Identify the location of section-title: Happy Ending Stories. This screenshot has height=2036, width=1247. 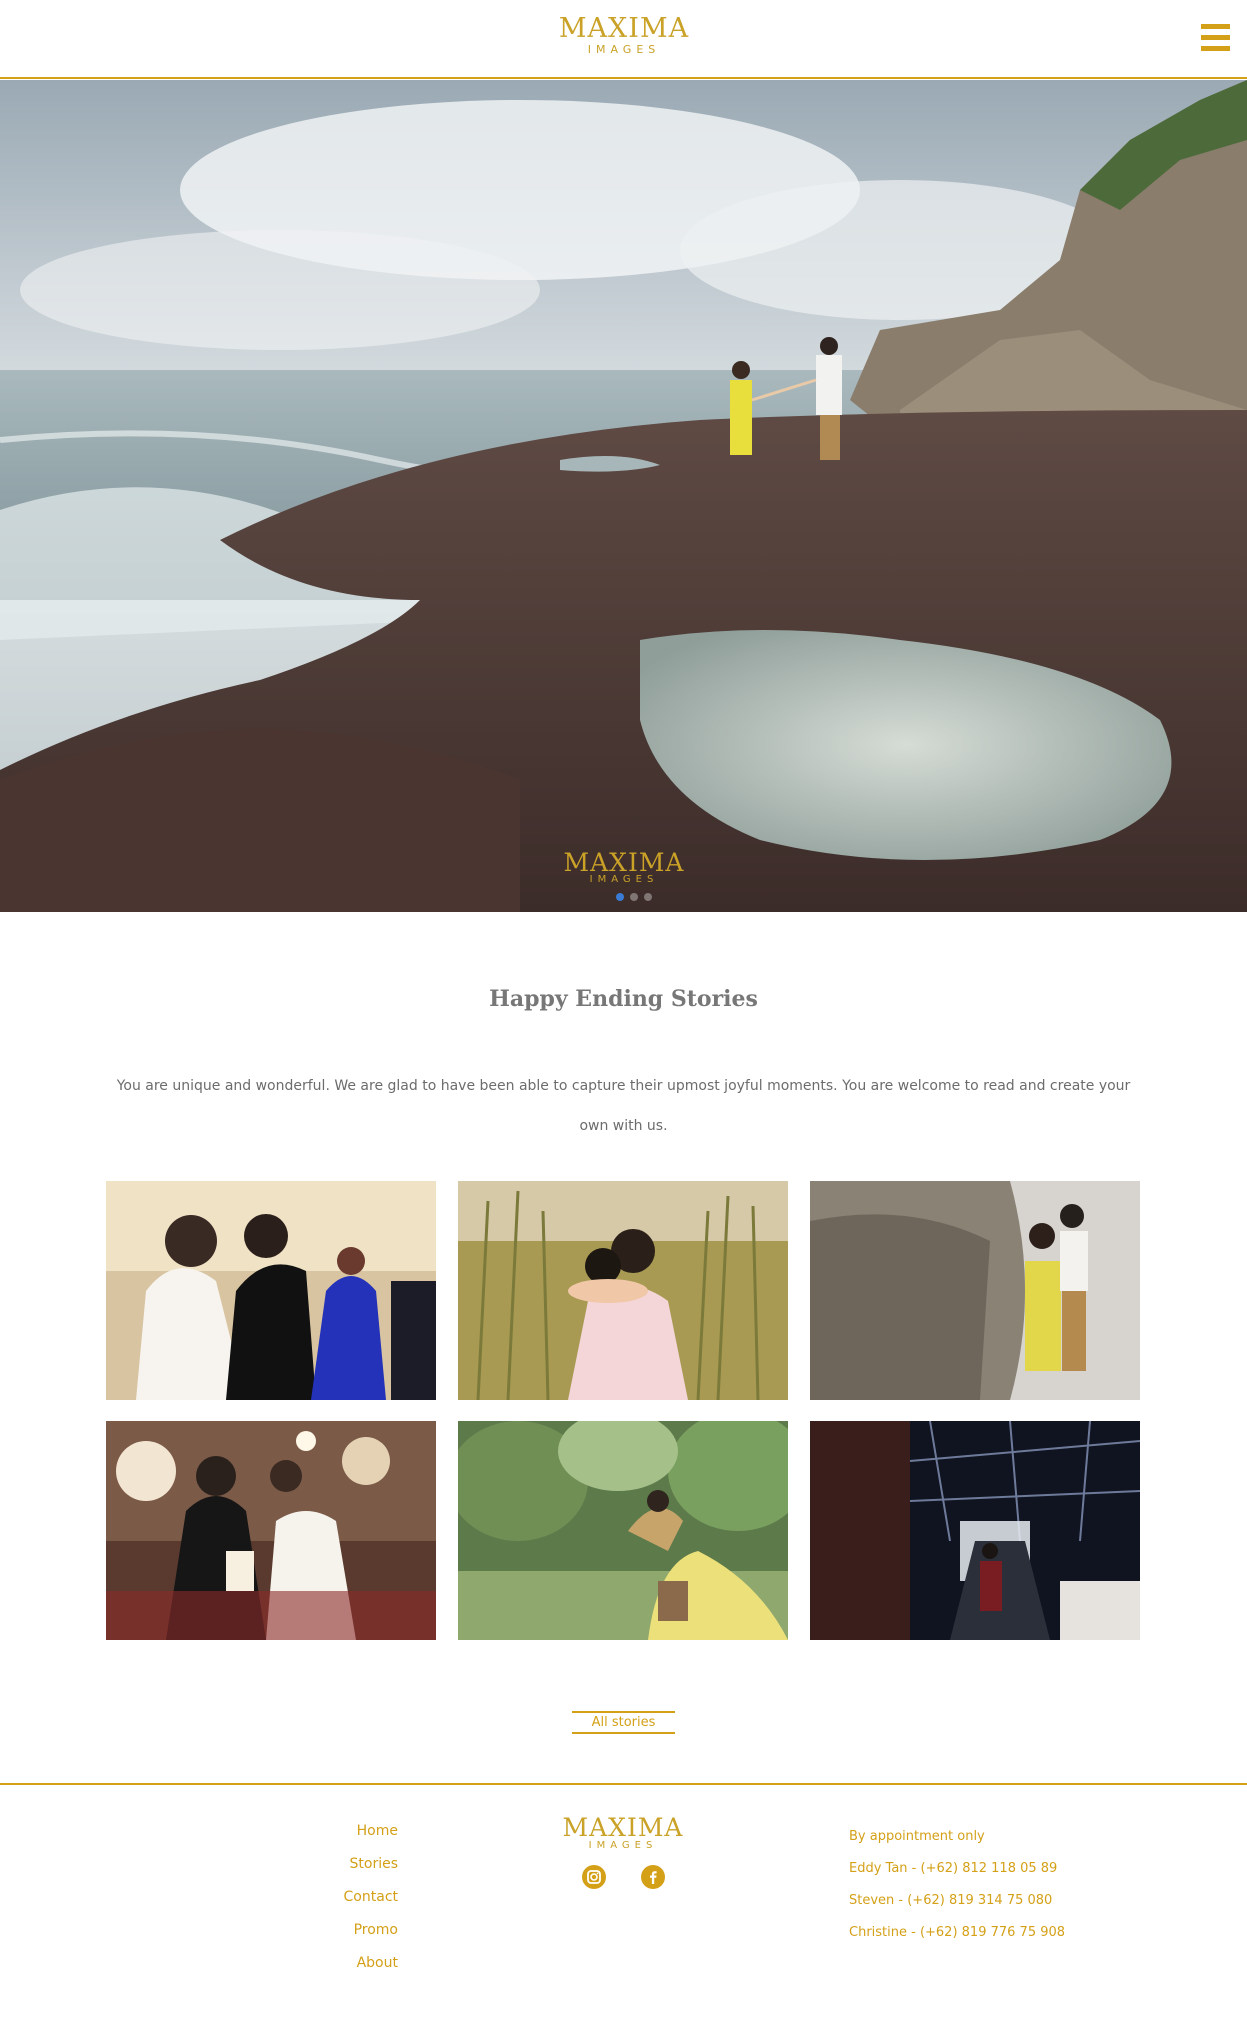
(623, 999).